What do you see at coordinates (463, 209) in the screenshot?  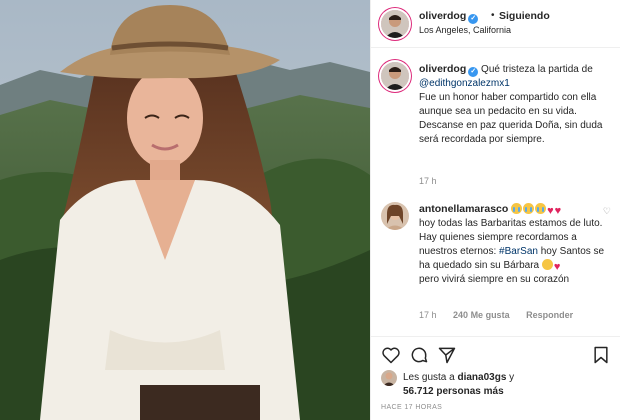 I see `commenter-username: antonellamarasco` at bounding box center [463, 209].